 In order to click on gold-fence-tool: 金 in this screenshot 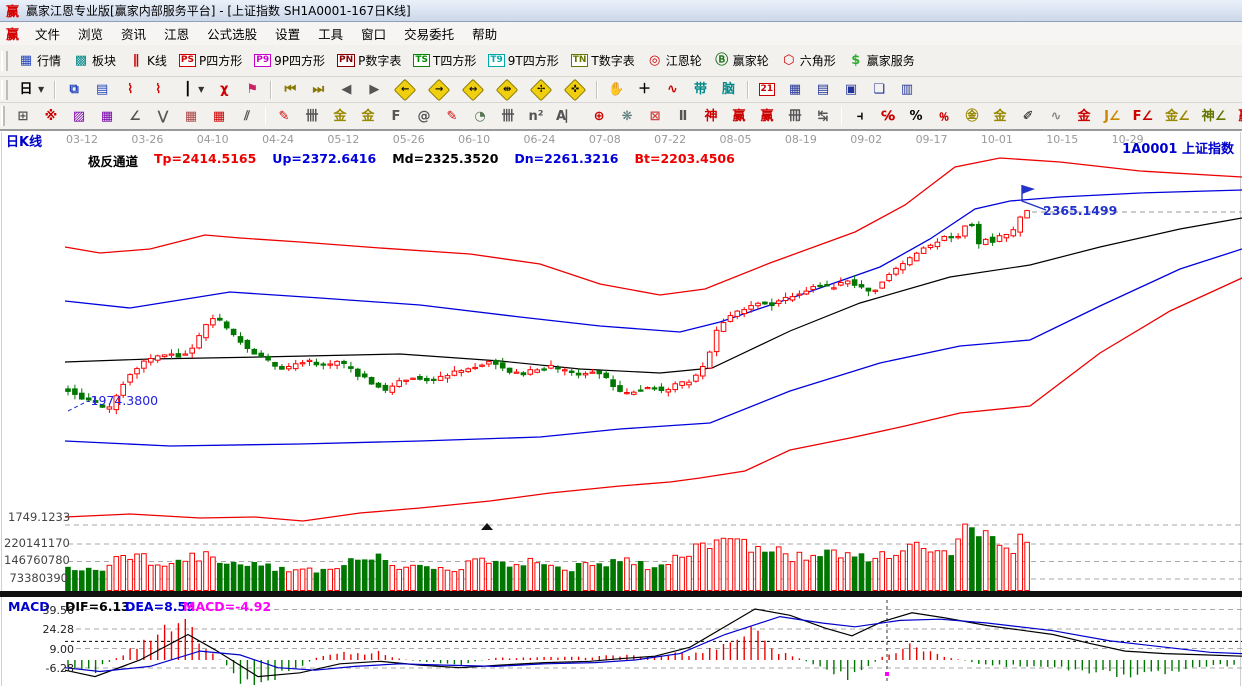, I will do `click(340, 116)`.